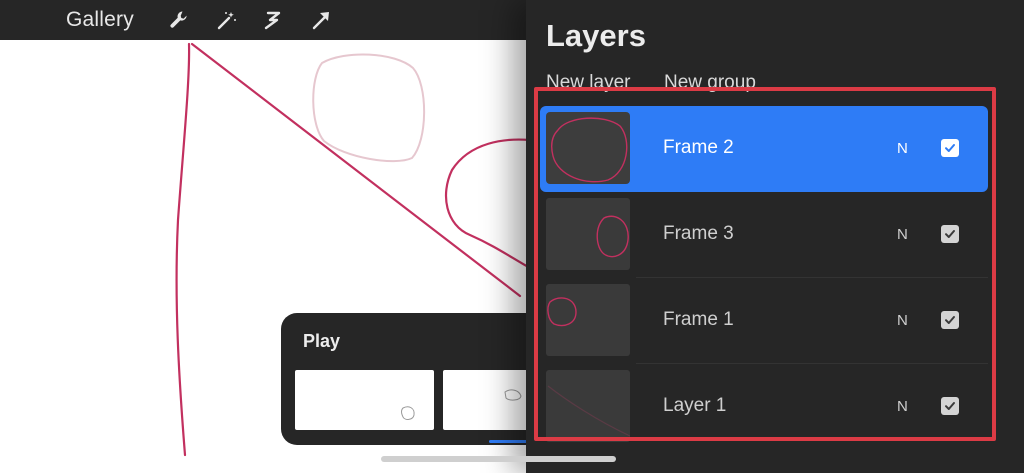  What do you see at coordinates (764, 321) in the screenshot?
I see `layer-row: Frame 1 N` at bounding box center [764, 321].